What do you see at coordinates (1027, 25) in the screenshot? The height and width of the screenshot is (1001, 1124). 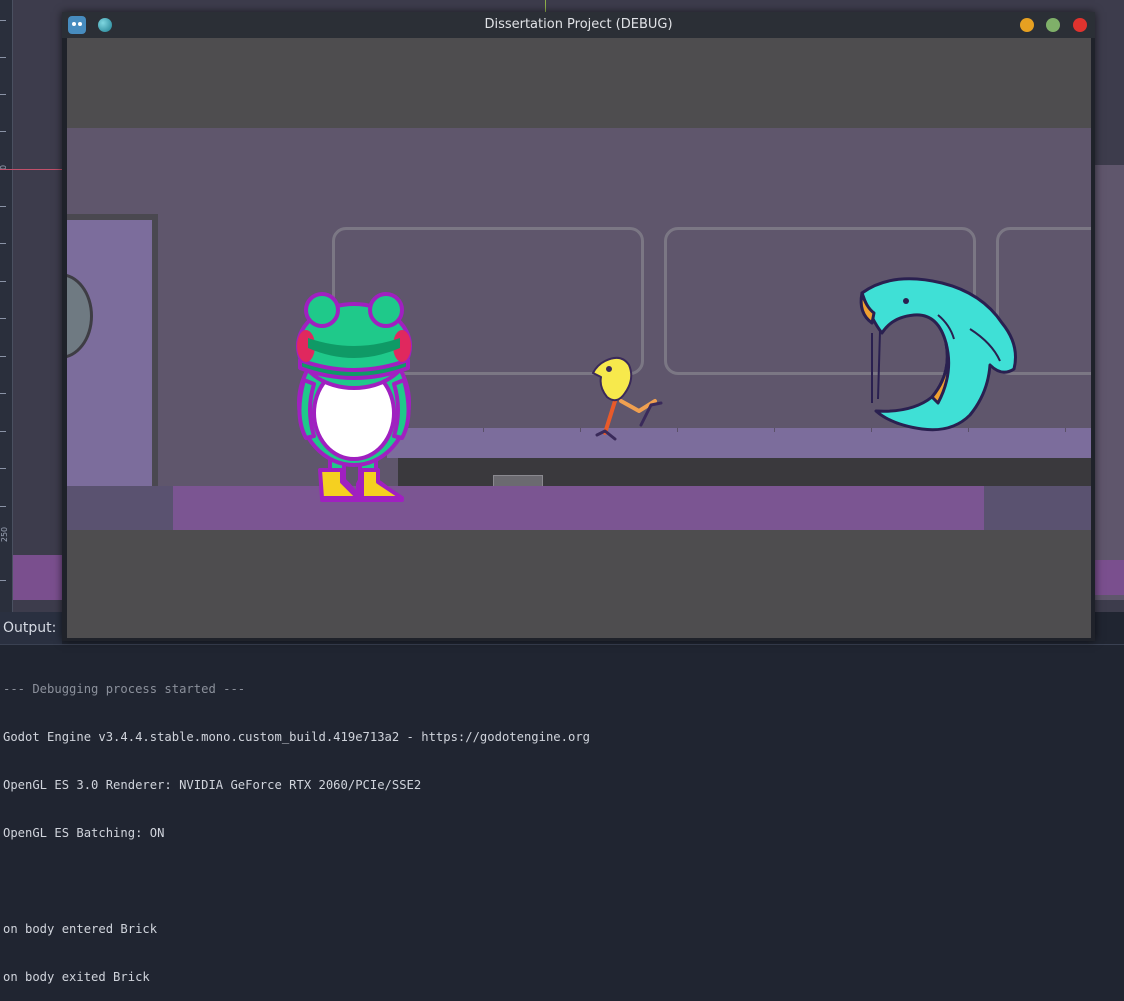 I see `minimize-button` at bounding box center [1027, 25].